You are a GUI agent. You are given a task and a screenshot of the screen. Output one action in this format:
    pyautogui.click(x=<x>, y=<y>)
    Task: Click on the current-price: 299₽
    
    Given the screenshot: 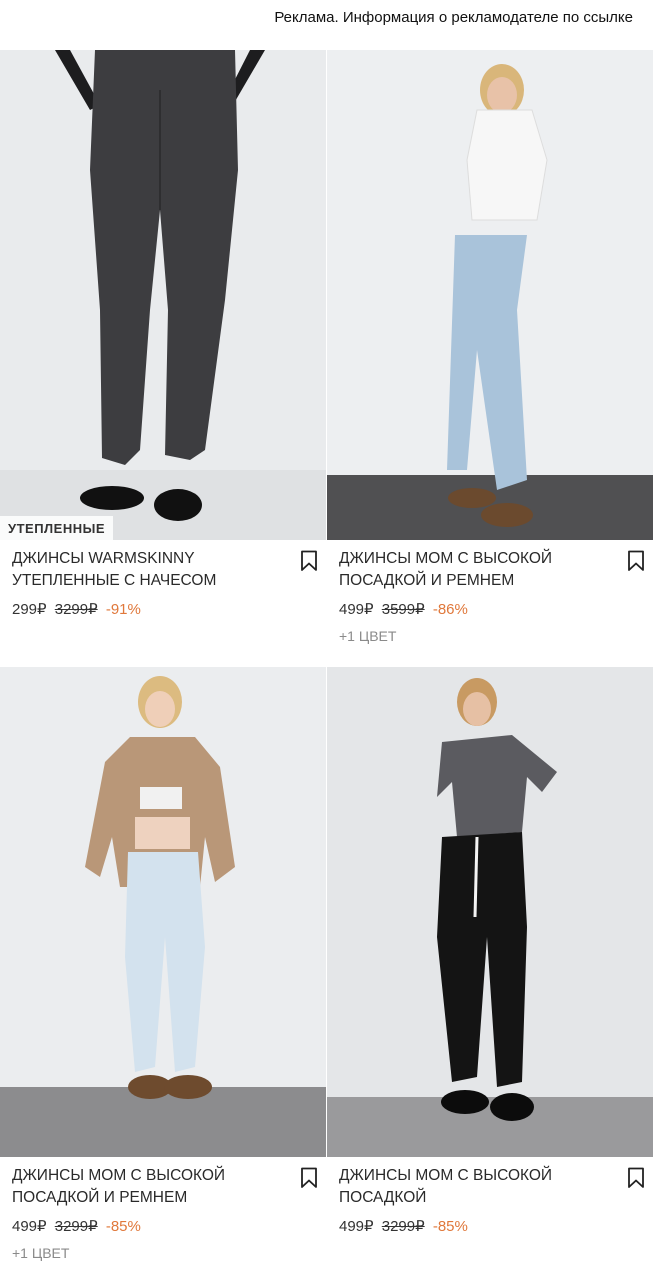 What is the action you would take?
    pyautogui.click(x=29, y=609)
    